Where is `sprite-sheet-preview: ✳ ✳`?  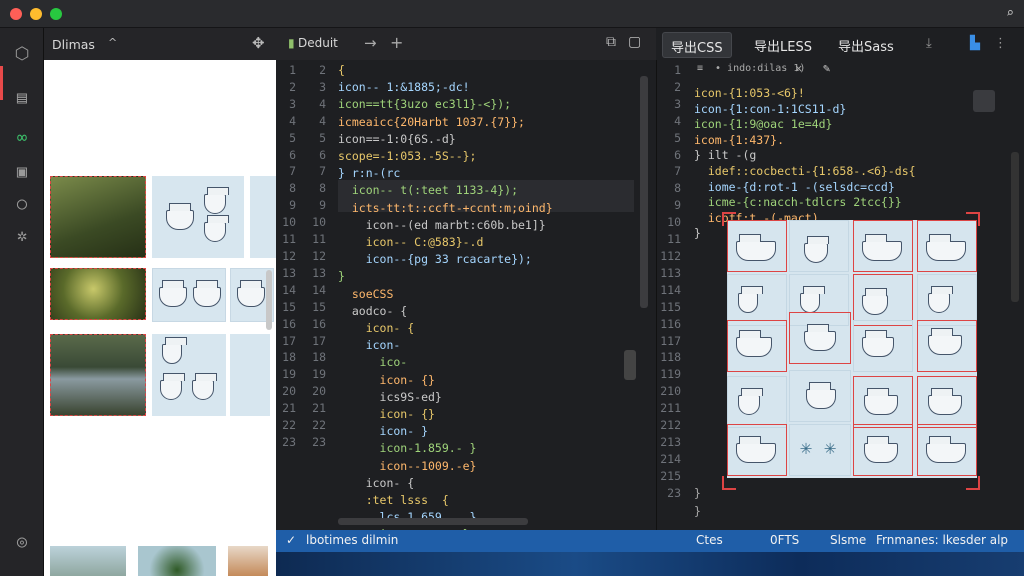 sprite-sheet-preview: ✳ ✳ is located at coordinates (852, 349).